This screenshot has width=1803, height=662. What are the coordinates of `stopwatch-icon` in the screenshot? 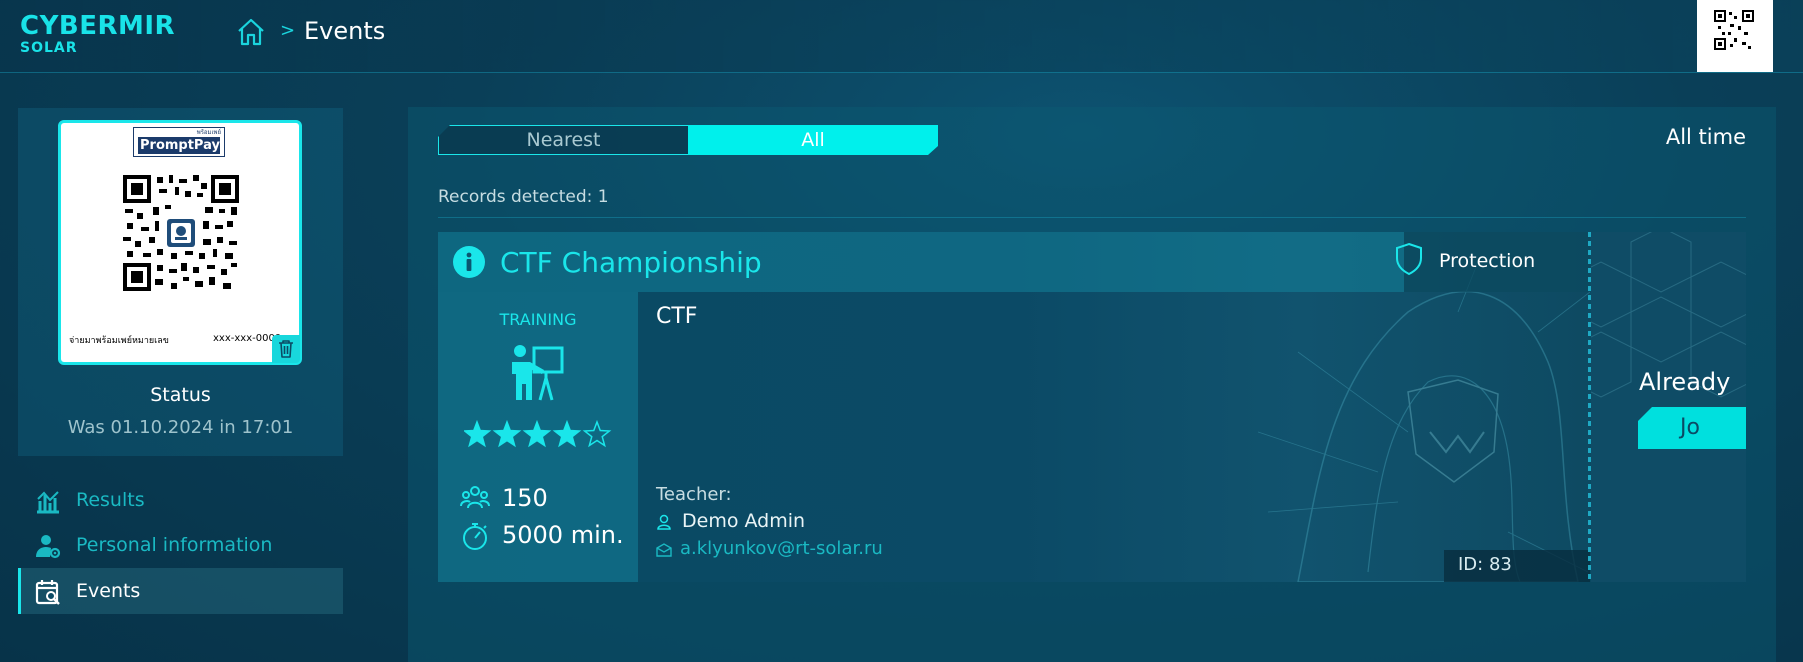 It's located at (475, 536).